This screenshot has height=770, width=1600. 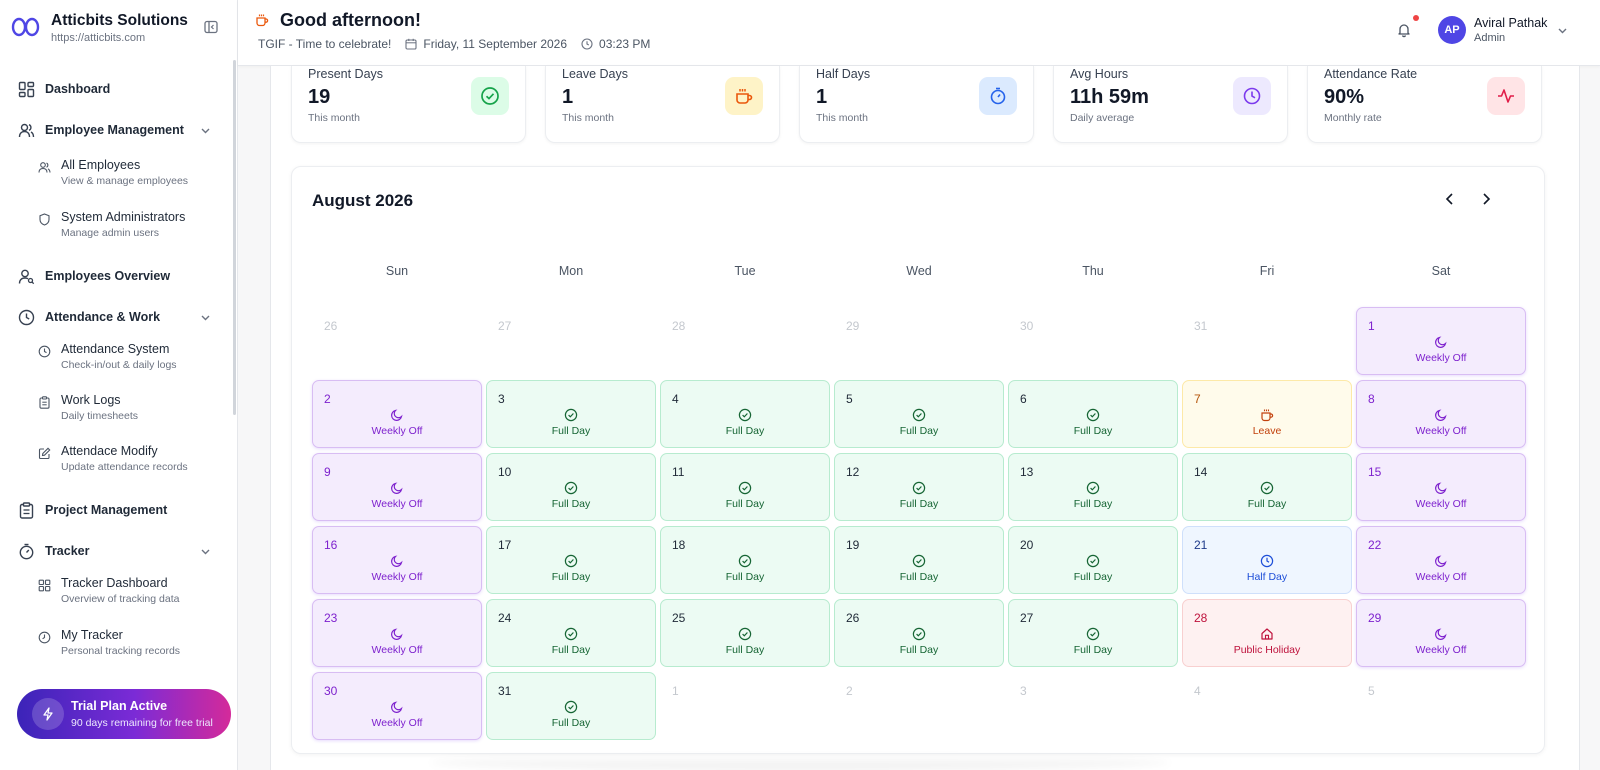 What do you see at coordinates (109, 642) in the screenshot?
I see `nav-my-tracker: My Tracker Personal tracking records` at bounding box center [109, 642].